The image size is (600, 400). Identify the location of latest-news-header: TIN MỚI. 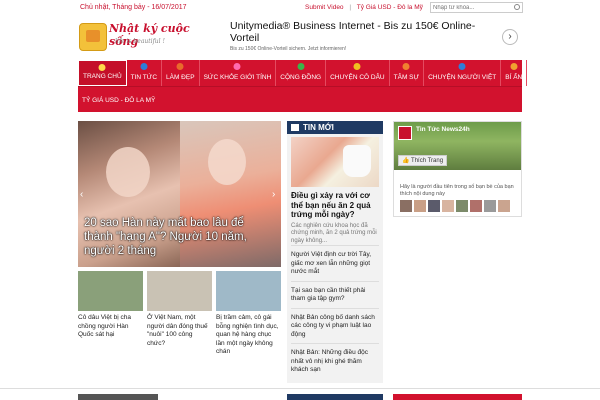
(335, 127).